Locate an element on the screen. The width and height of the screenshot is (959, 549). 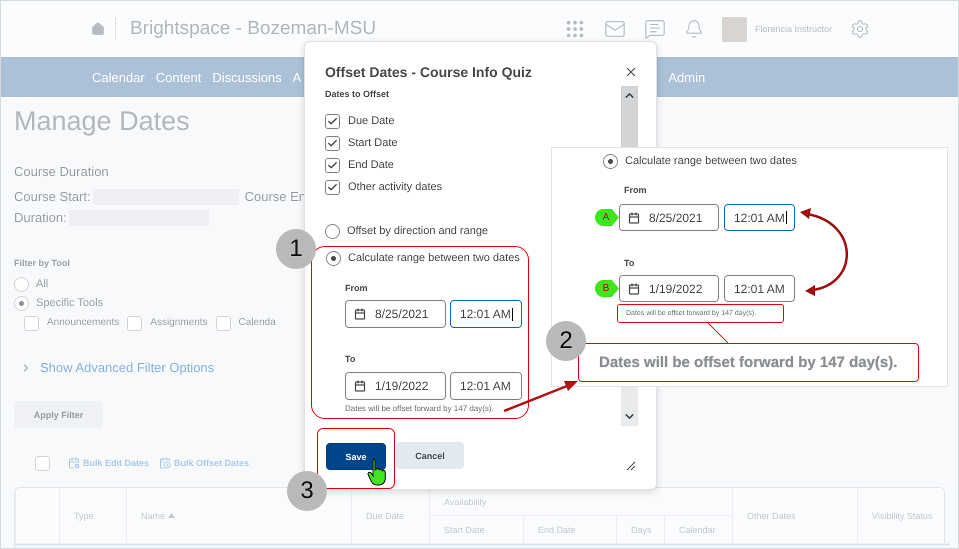
user-name: Florencia Instructor is located at coordinates (793, 29).